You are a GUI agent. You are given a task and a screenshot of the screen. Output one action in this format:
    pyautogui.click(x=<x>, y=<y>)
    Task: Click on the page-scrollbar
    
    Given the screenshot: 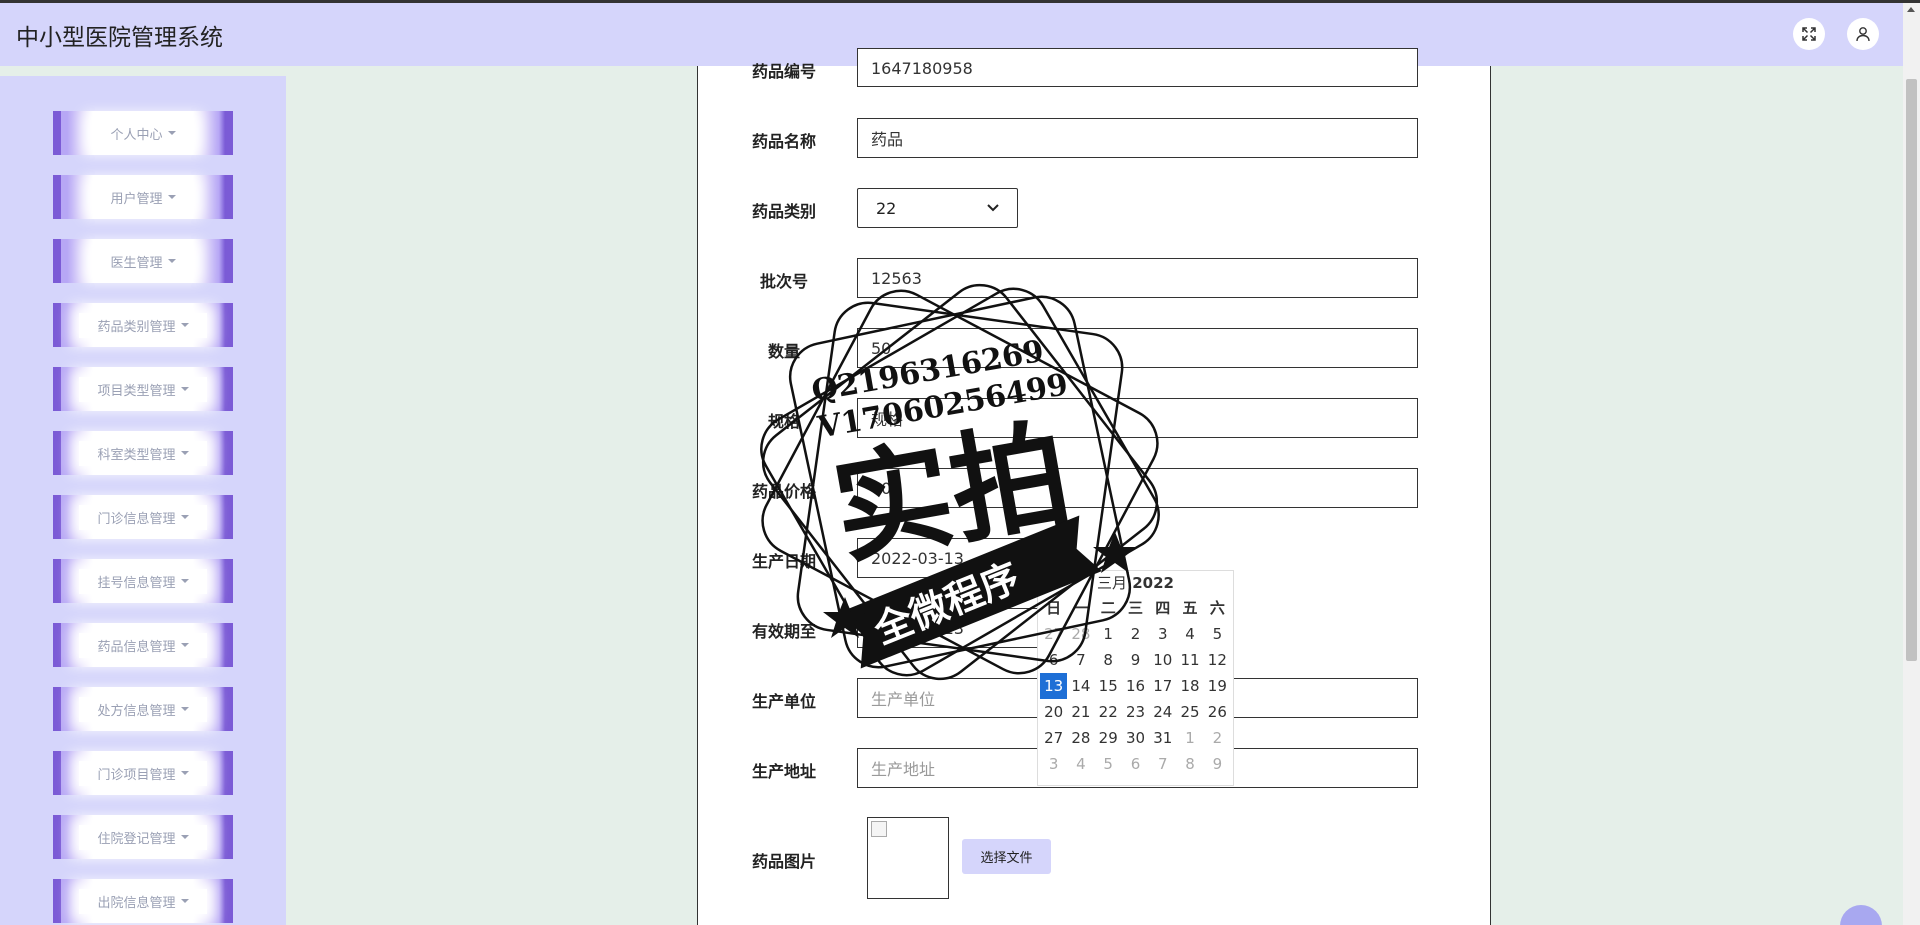 What is the action you would take?
    pyautogui.click(x=1911, y=464)
    